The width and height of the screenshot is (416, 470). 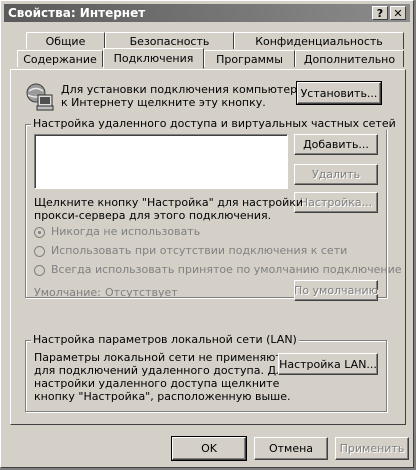 What do you see at coordinates (153, 215) in the screenshot?
I see `proxy-hint-line-2: прокси-сервера для этого подключения.` at bounding box center [153, 215].